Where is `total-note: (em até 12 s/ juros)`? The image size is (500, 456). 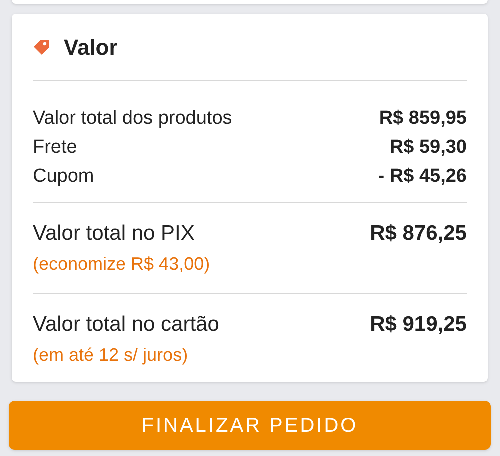
total-note: (em até 12 s/ juros) is located at coordinates (111, 355).